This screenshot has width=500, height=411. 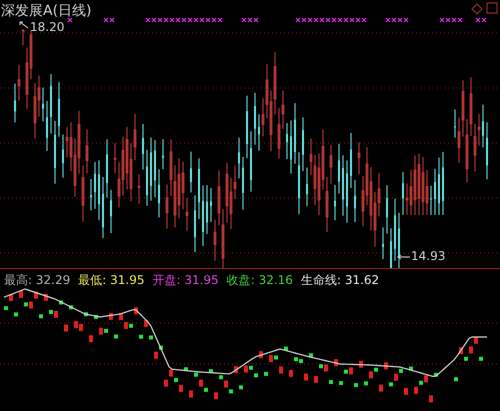 What do you see at coordinates (340, 280) in the screenshot?
I see `legend-item: 生命线: 31.62` at bounding box center [340, 280].